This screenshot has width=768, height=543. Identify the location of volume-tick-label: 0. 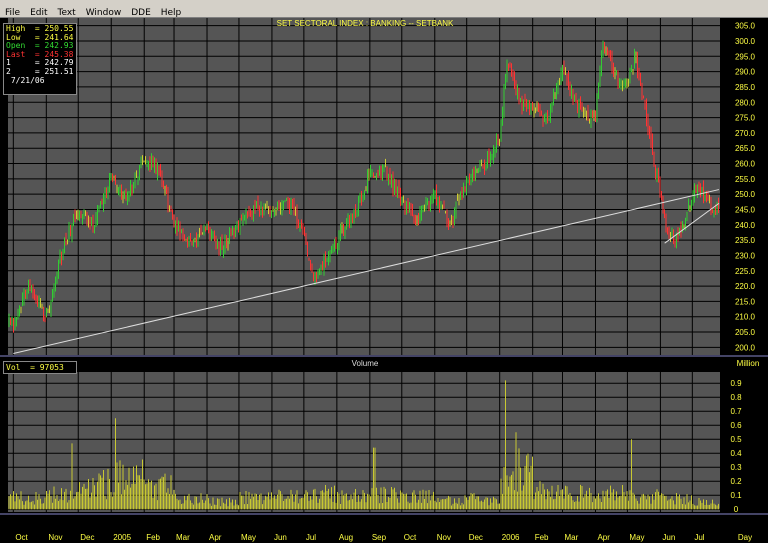
(736, 509).